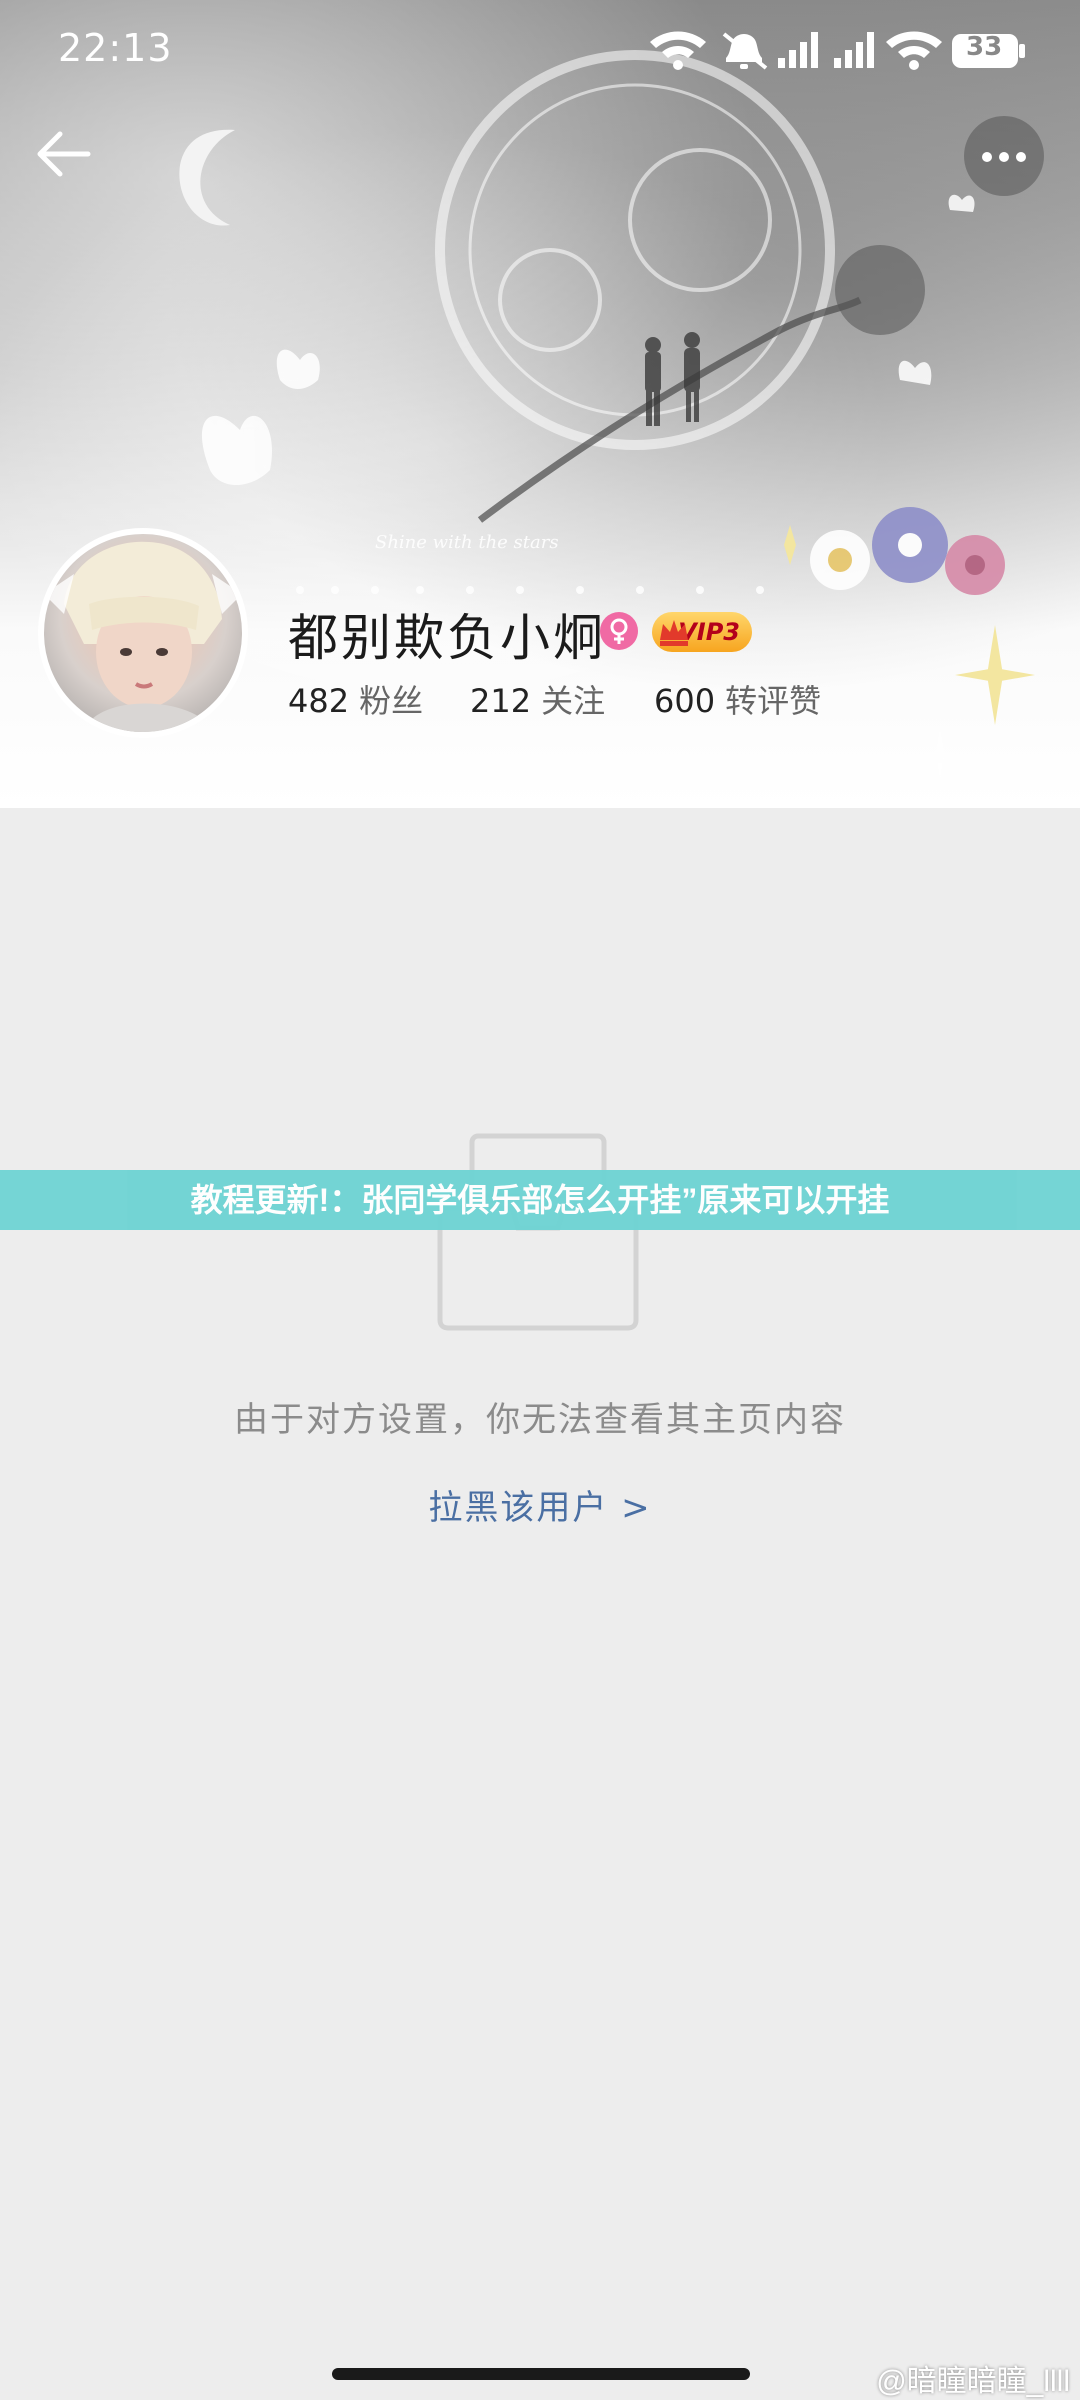 This screenshot has width=1080, height=2400. Describe the element at coordinates (391, 701) in the screenshot. I see `stat-followers-label: 粉丝` at that location.